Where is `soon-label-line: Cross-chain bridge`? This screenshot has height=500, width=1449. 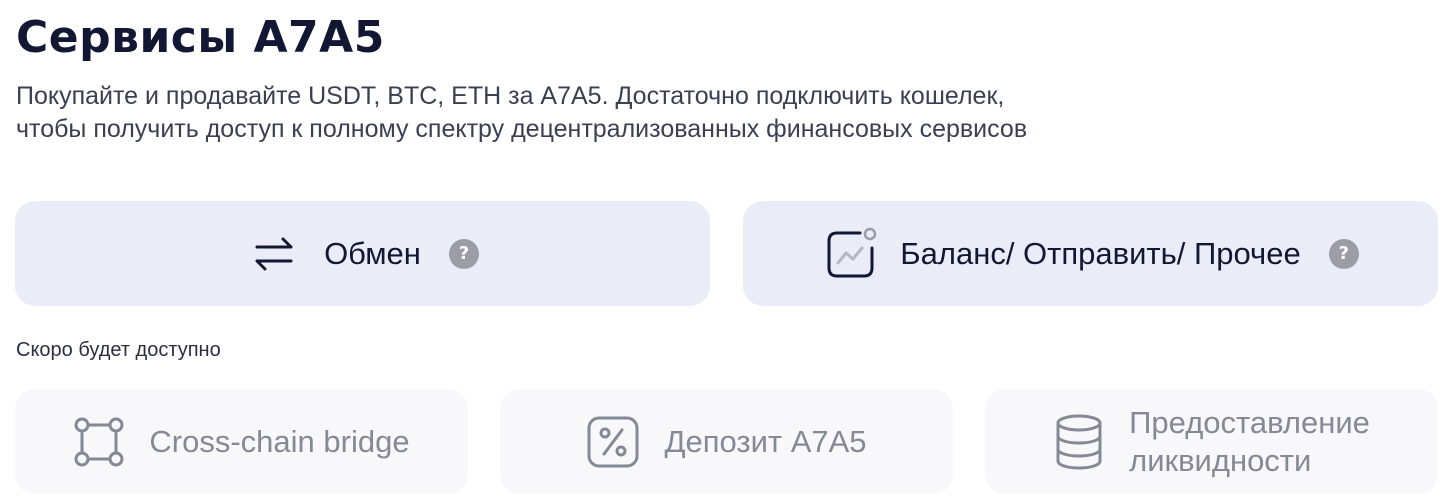
soon-label-line: Cross-chain bridge is located at coordinates (279, 441).